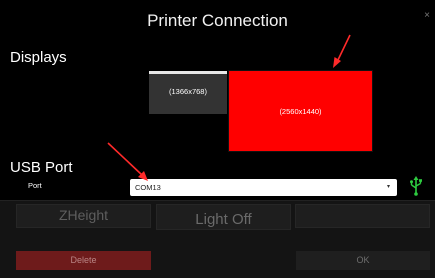 This screenshot has width=435, height=278. I want to click on monitor-1366x768: (1366x768), so click(188, 92).